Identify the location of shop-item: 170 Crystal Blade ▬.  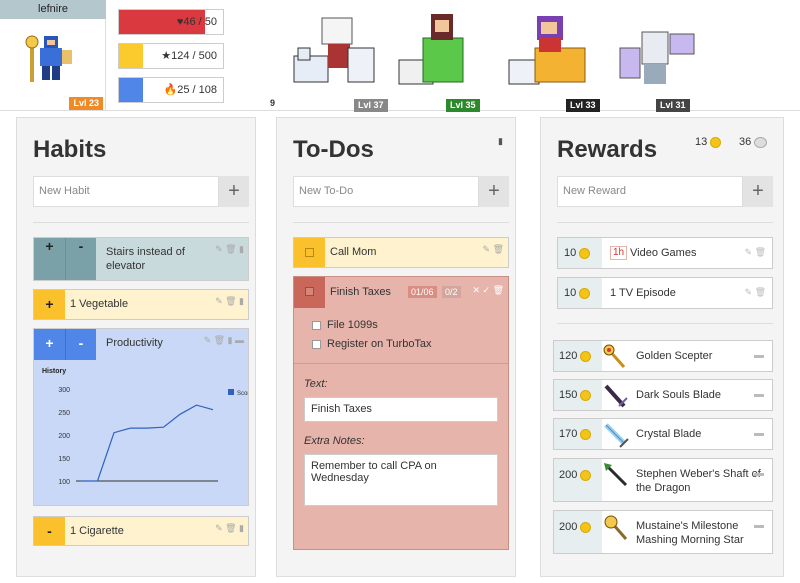
(663, 434).